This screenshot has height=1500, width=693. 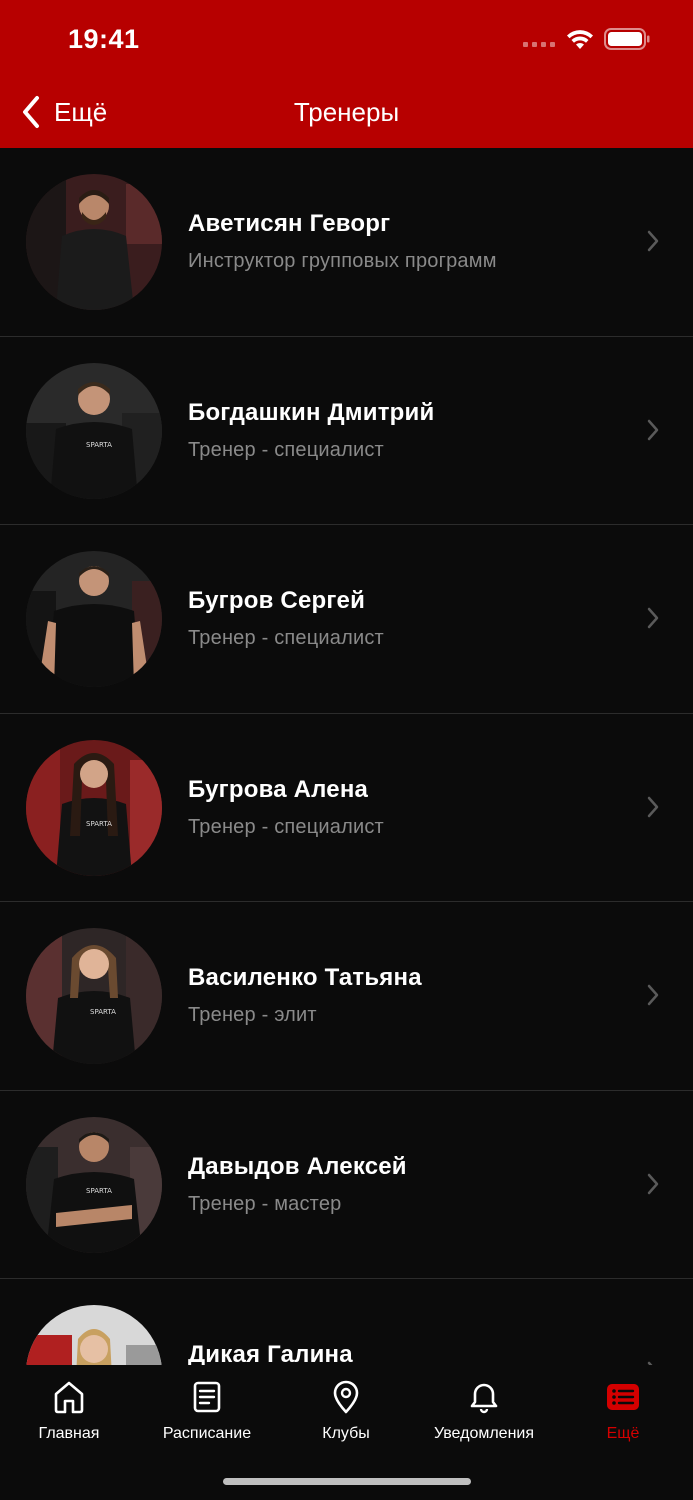 What do you see at coordinates (539, 44) in the screenshot?
I see `cellular-signal-icon` at bounding box center [539, 44].